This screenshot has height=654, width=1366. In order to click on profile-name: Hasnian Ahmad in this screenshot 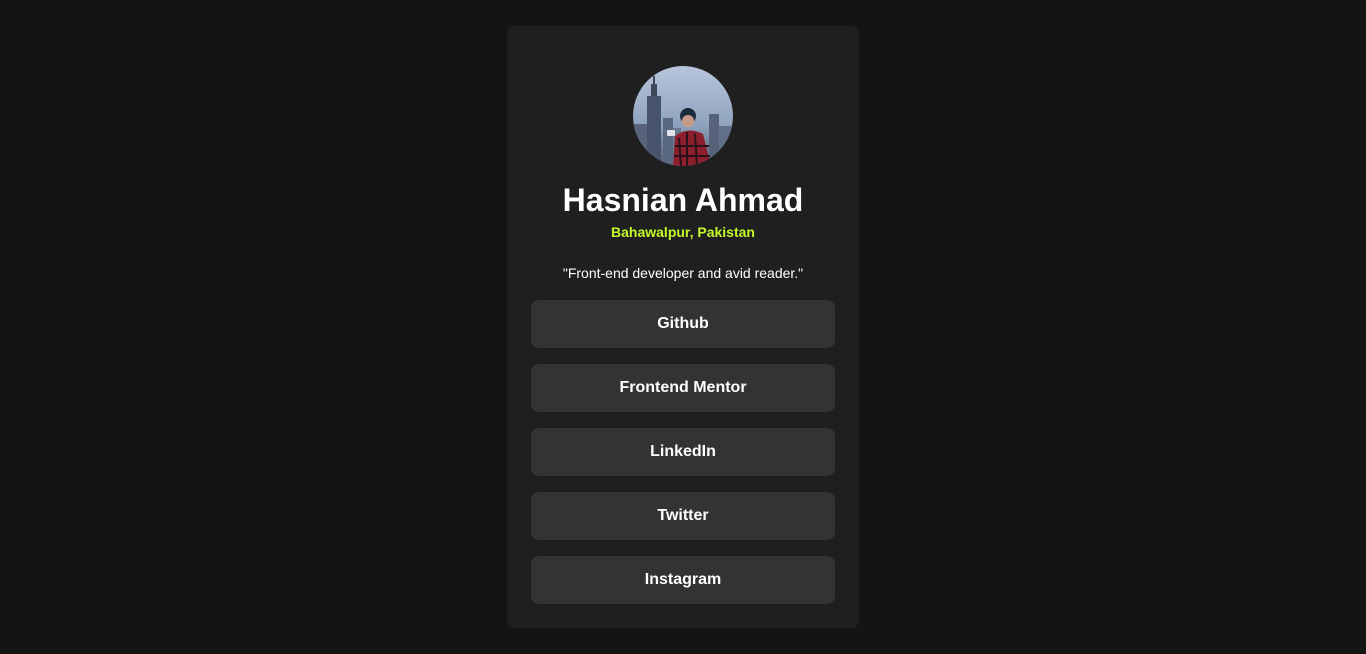, I will do `click(683, 200)`.